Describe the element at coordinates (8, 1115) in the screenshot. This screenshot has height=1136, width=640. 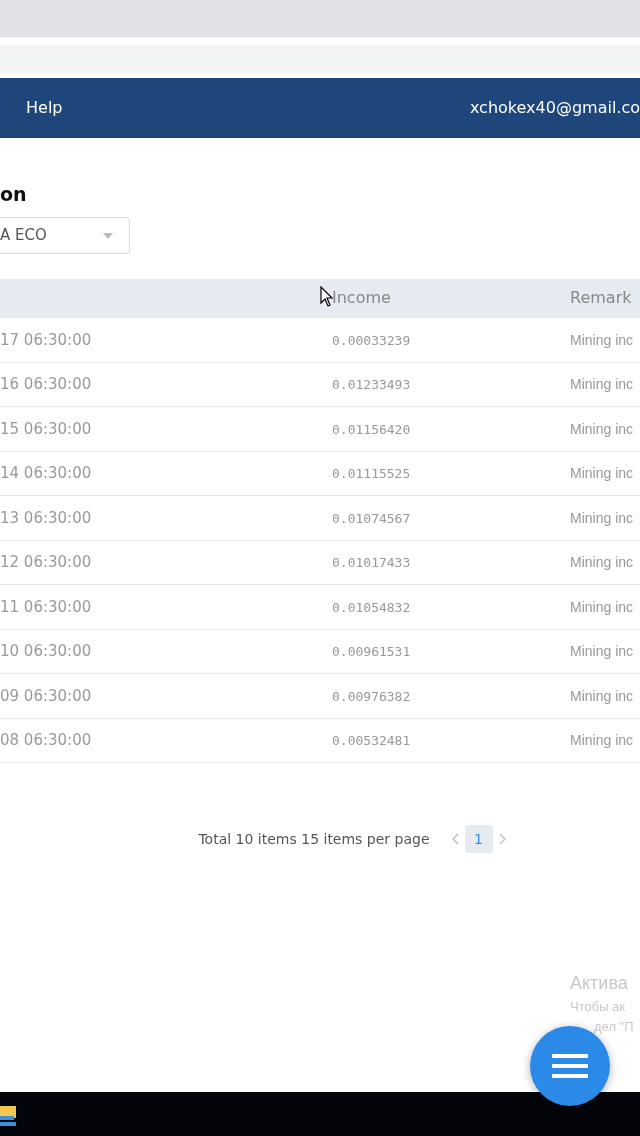
I see `folder-icon` at that location.